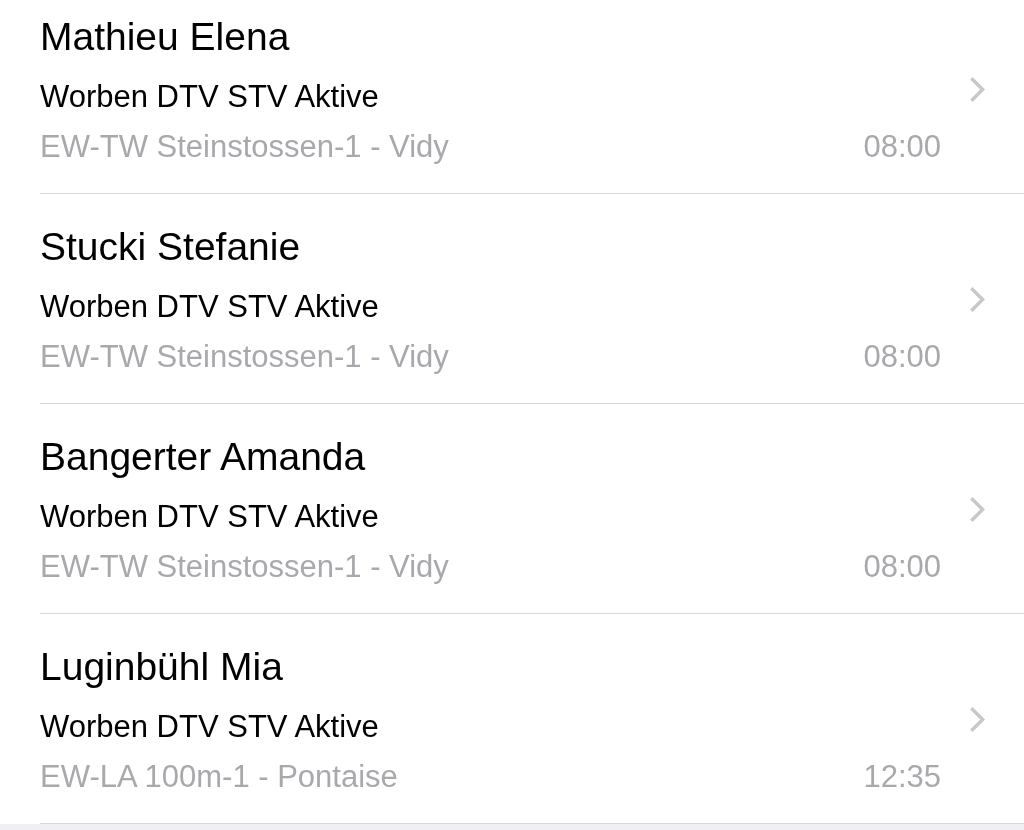  I want to click on athlete-name: Luginbühl Mia, so click(162, 667).